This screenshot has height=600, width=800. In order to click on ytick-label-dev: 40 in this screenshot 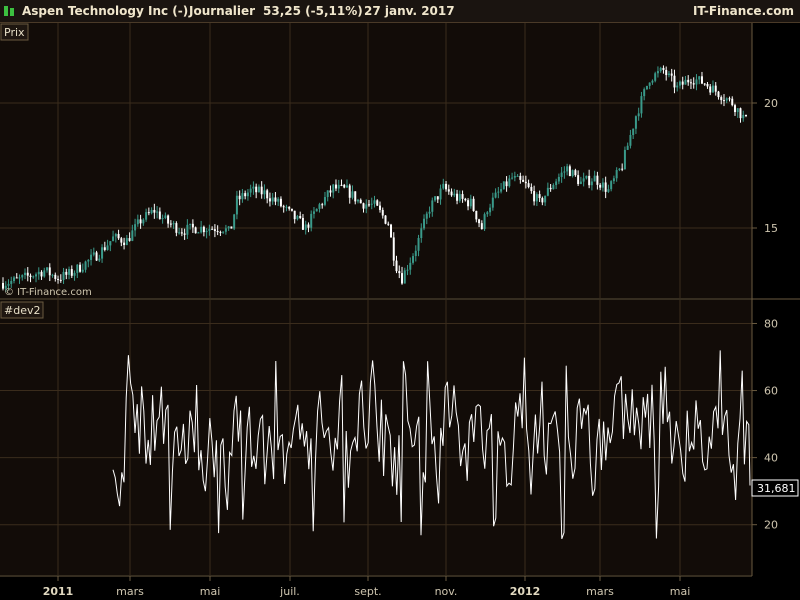, I will do `click(771, 458)`.